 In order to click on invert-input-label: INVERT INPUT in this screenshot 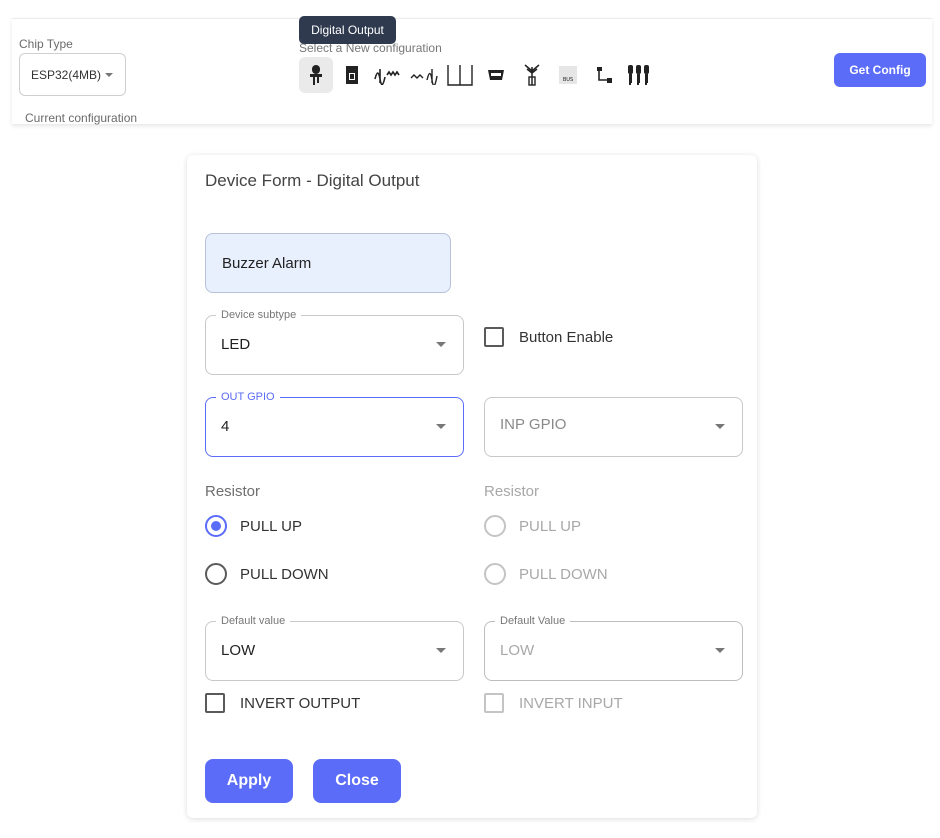, I will do `click(571, 703)`.